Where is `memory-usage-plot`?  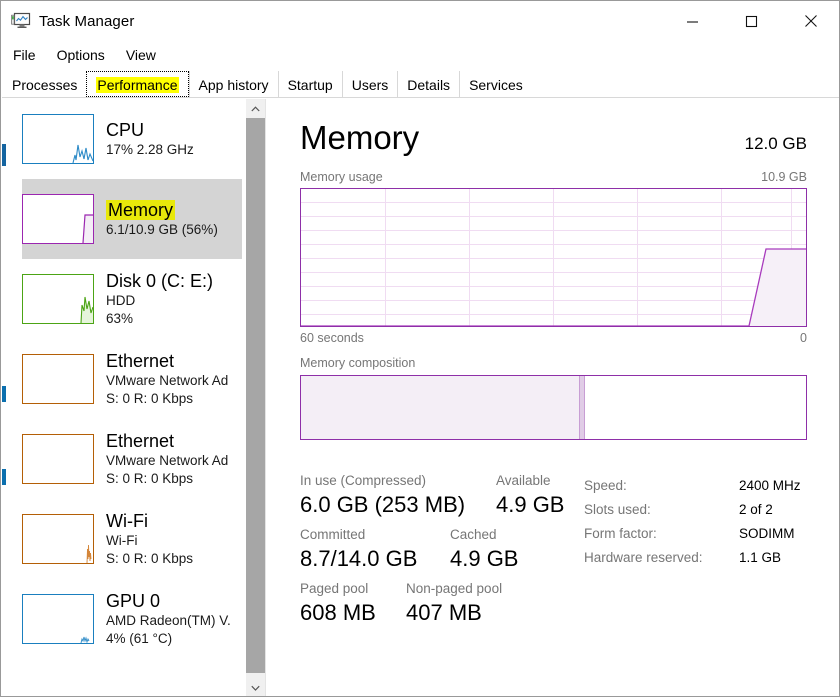 memory-usage-plot is located at coordinates (553, 287).